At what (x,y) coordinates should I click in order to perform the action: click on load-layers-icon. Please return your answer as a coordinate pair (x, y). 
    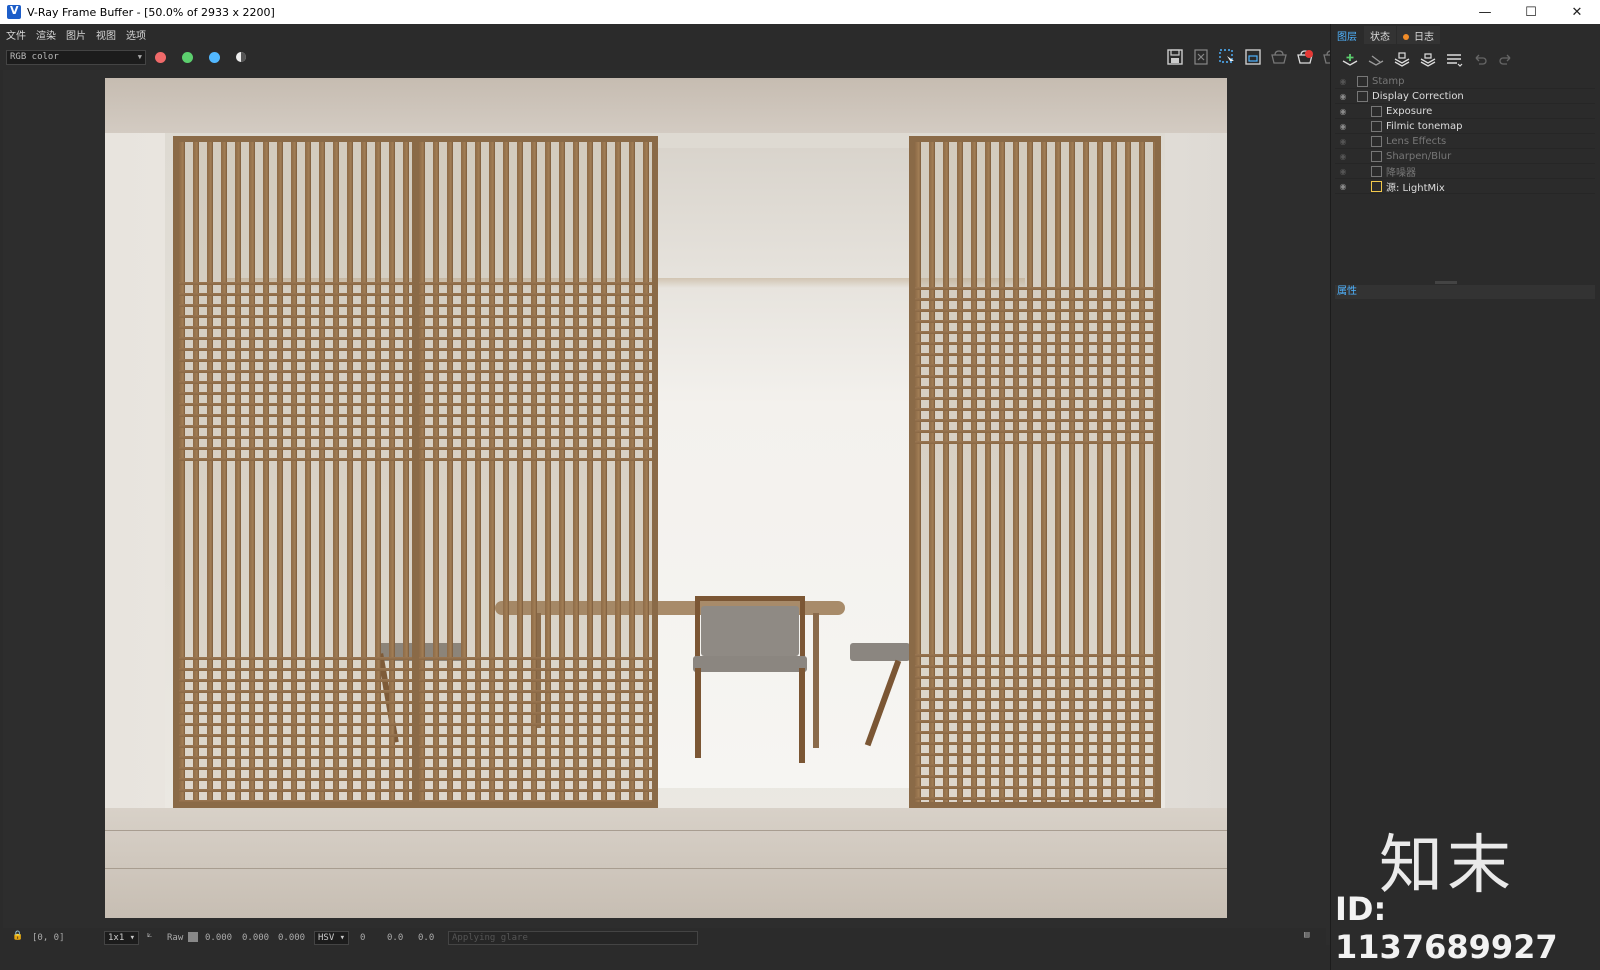
    Looking at the image, I should click on (1428, 60).